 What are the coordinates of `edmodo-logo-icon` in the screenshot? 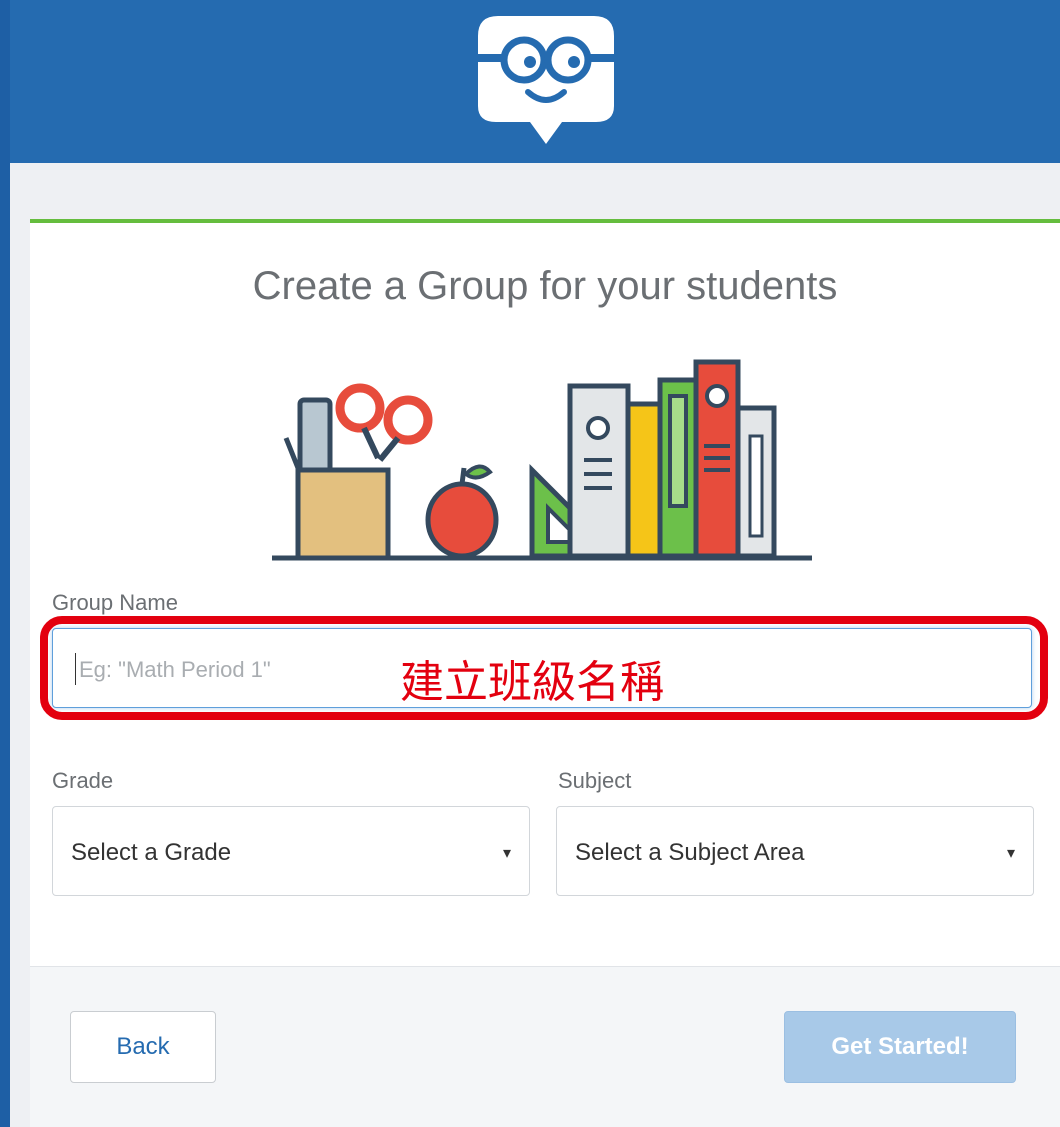 It's located at (546, 80).